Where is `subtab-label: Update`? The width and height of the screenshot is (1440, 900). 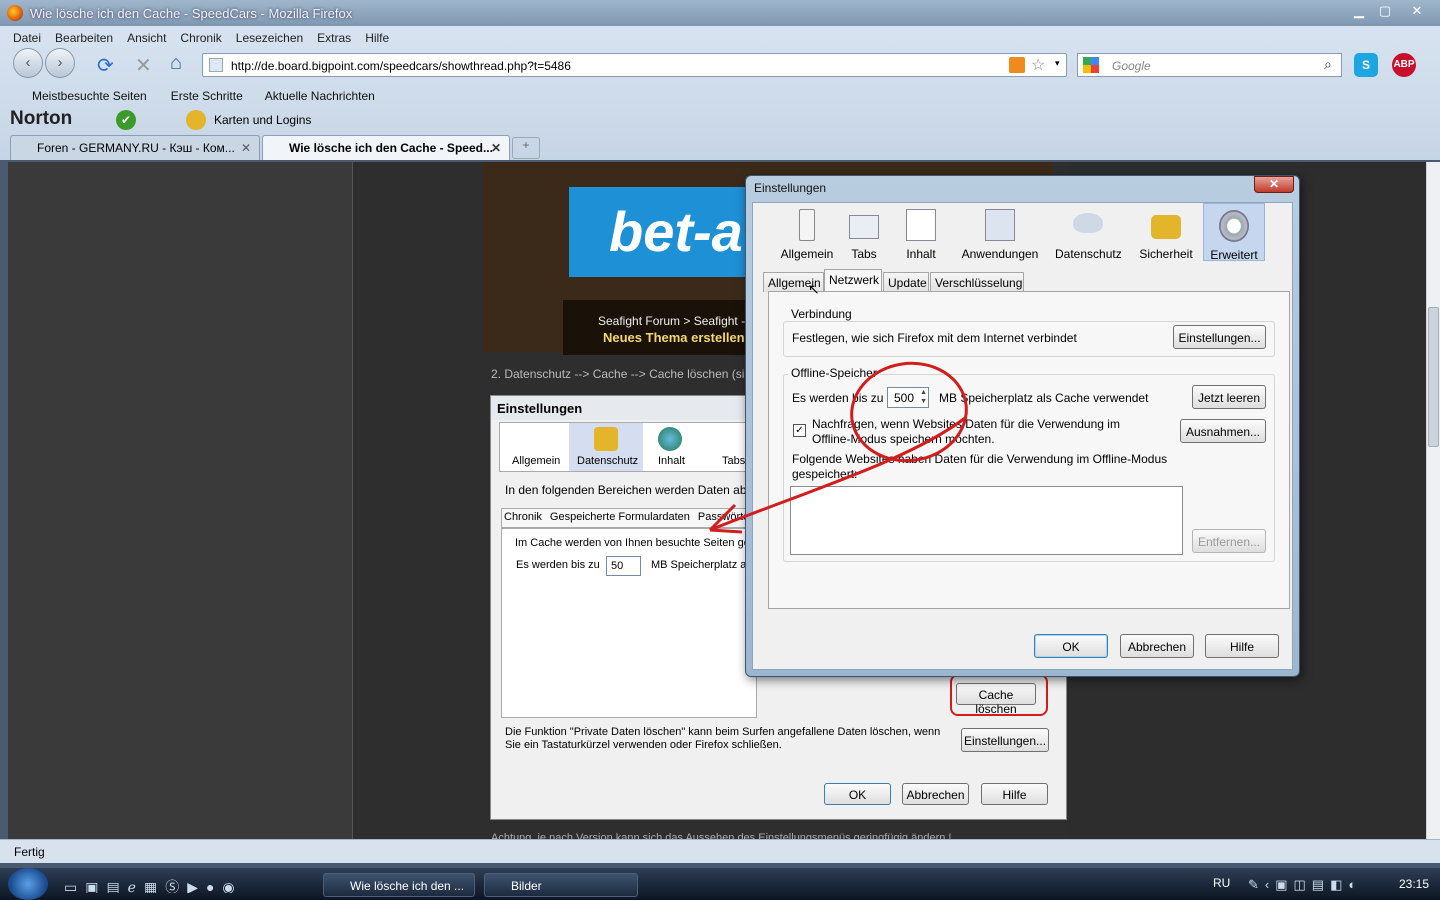
subtab-label: Update is located at coordinates (907, 283).